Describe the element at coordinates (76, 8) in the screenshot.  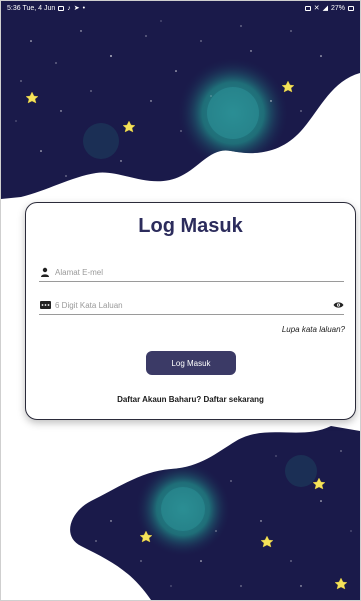
I see `telegram-icon: ➤` at that location.